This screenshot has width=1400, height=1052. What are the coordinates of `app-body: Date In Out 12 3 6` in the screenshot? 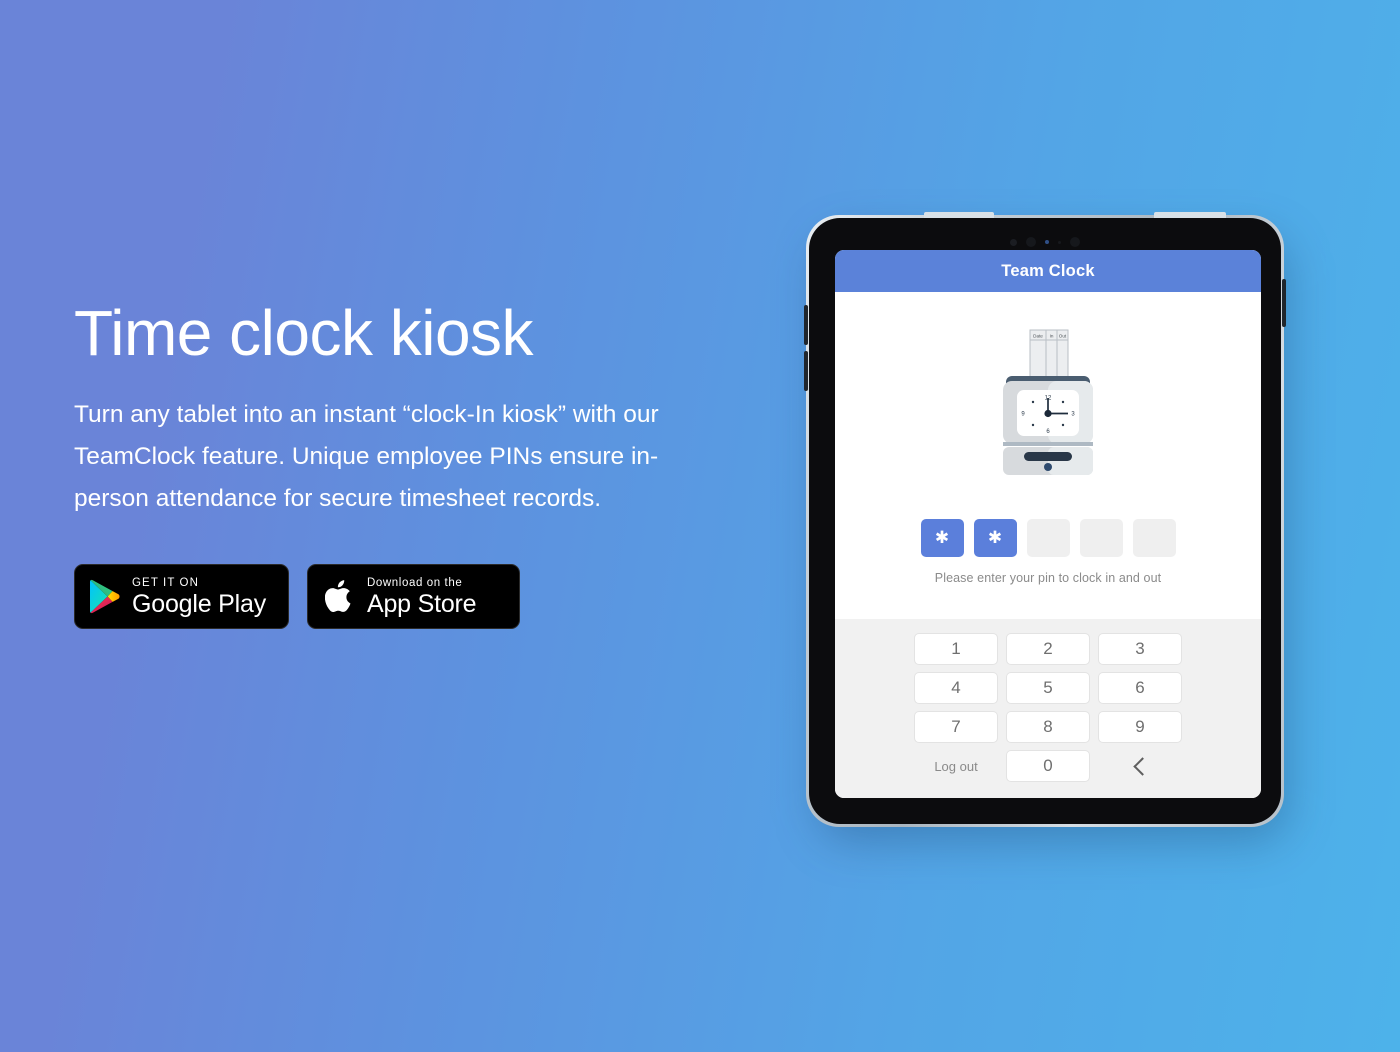 It's located at (1048, 455).